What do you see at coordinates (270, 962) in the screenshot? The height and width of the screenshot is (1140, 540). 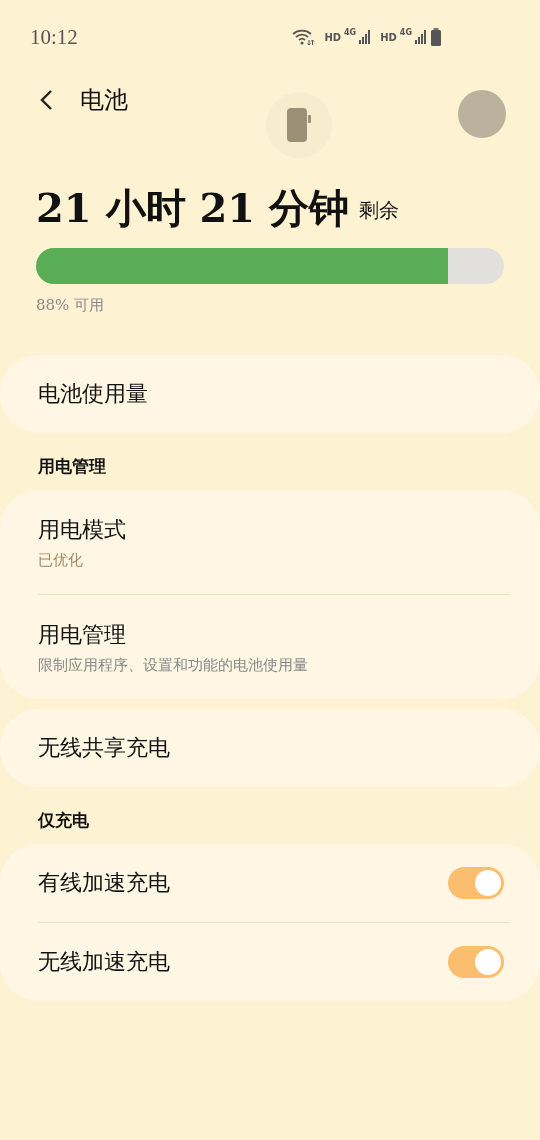 I see `settings-item: 无线加速充电` at bounding box center [270, 962].